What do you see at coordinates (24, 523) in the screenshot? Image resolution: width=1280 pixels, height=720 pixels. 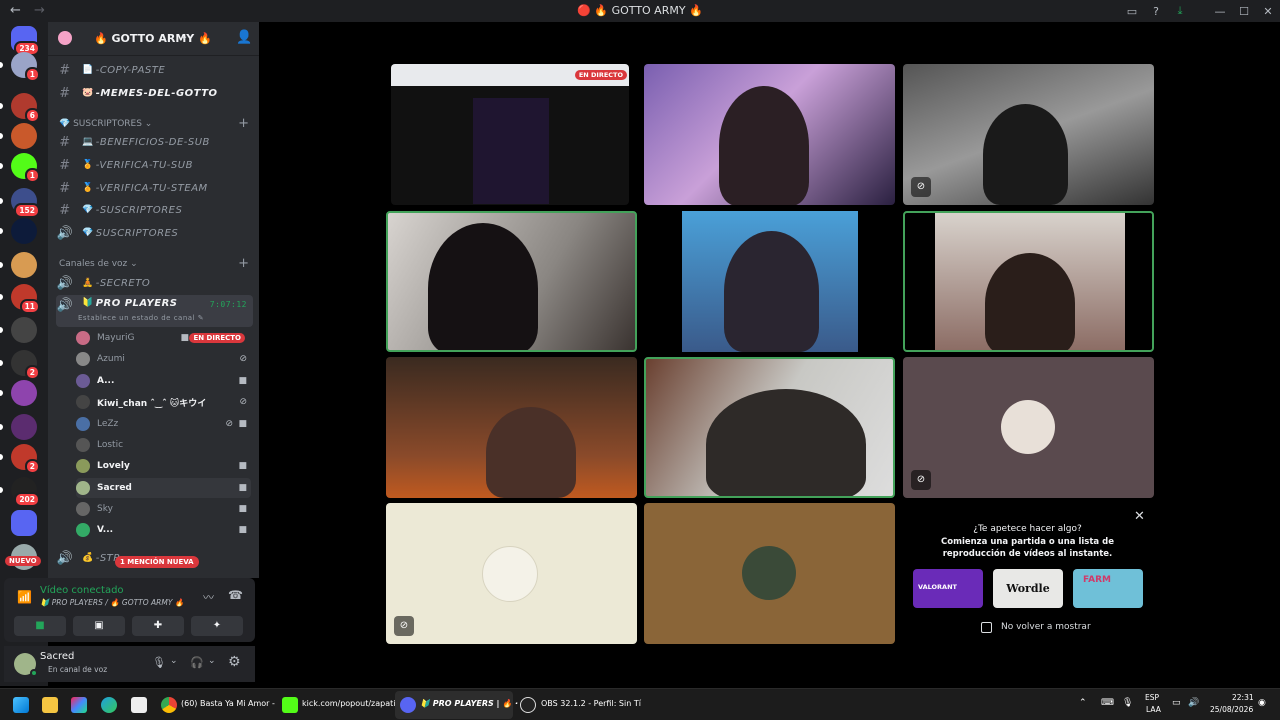 I see `server-icon-server-folder` at bounding box center [24, 523].